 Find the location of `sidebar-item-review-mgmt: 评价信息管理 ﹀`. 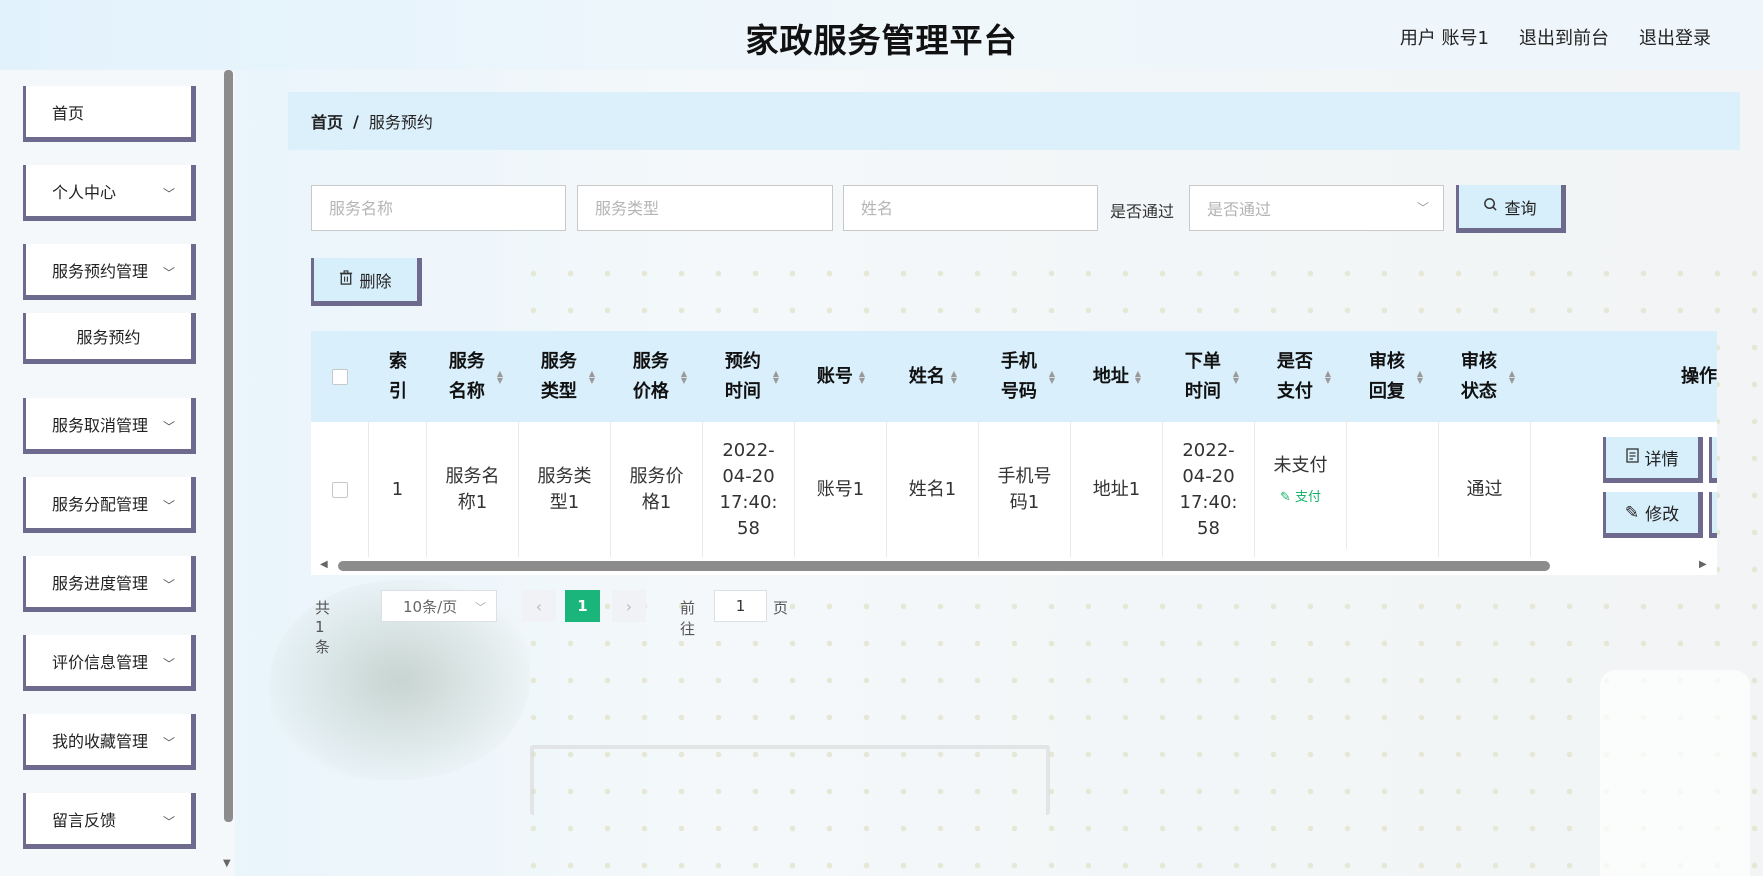

sidebar-item-review-mgmt: 评价信息管理 ﹀ is located at coordinates (109, 663).